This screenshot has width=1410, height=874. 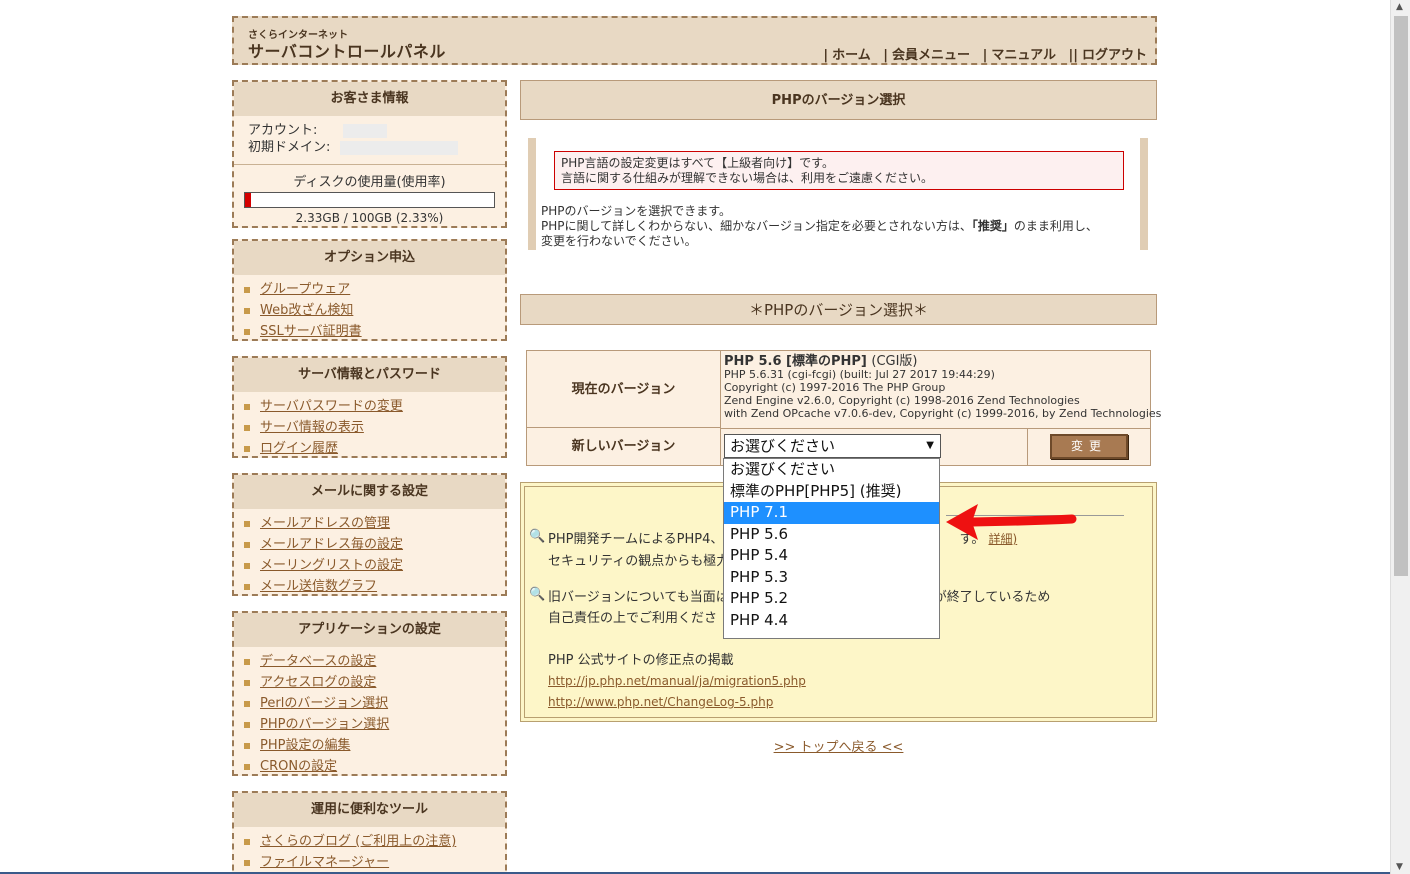 What do you see at coordinates (645, 561) in the screenshot?
I see `info-text: セキュリティの観点からも極力新` at bounding box center [645, 561].